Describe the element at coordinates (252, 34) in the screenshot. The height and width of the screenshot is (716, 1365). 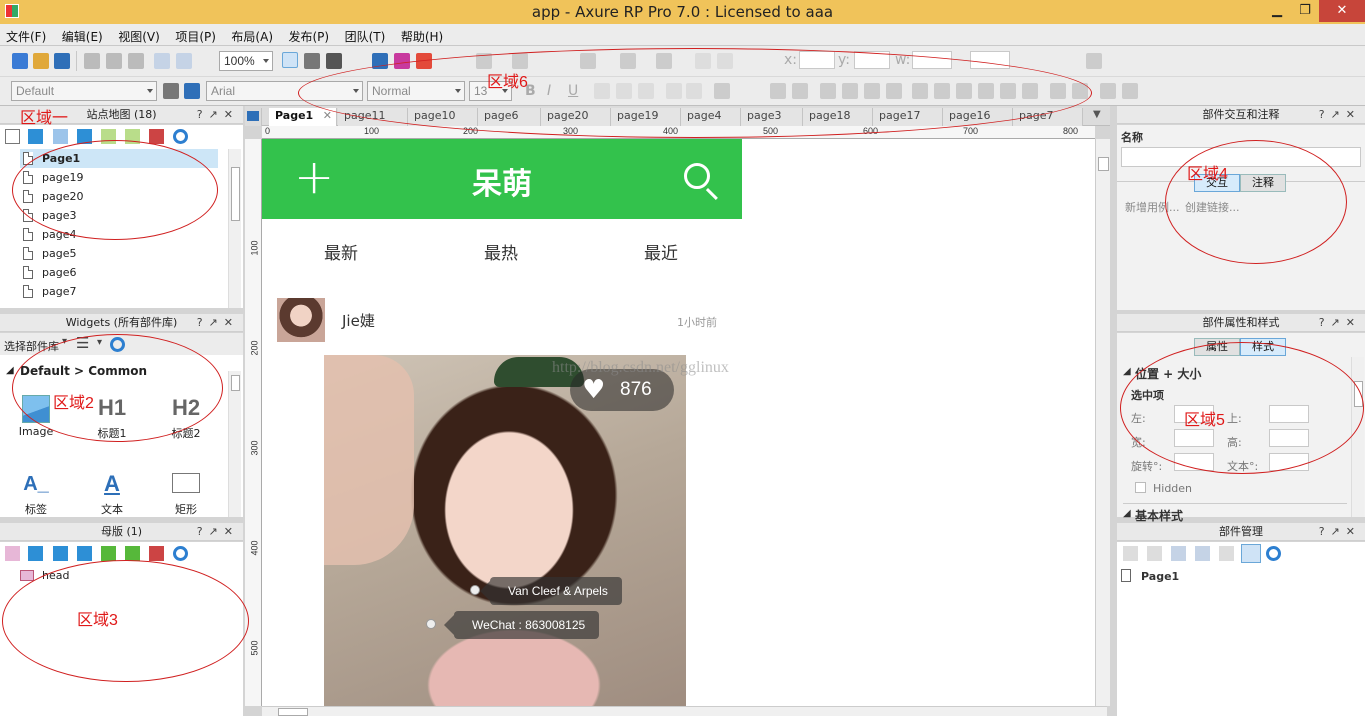
I see `menu-layout: 布局(A)` at that location.